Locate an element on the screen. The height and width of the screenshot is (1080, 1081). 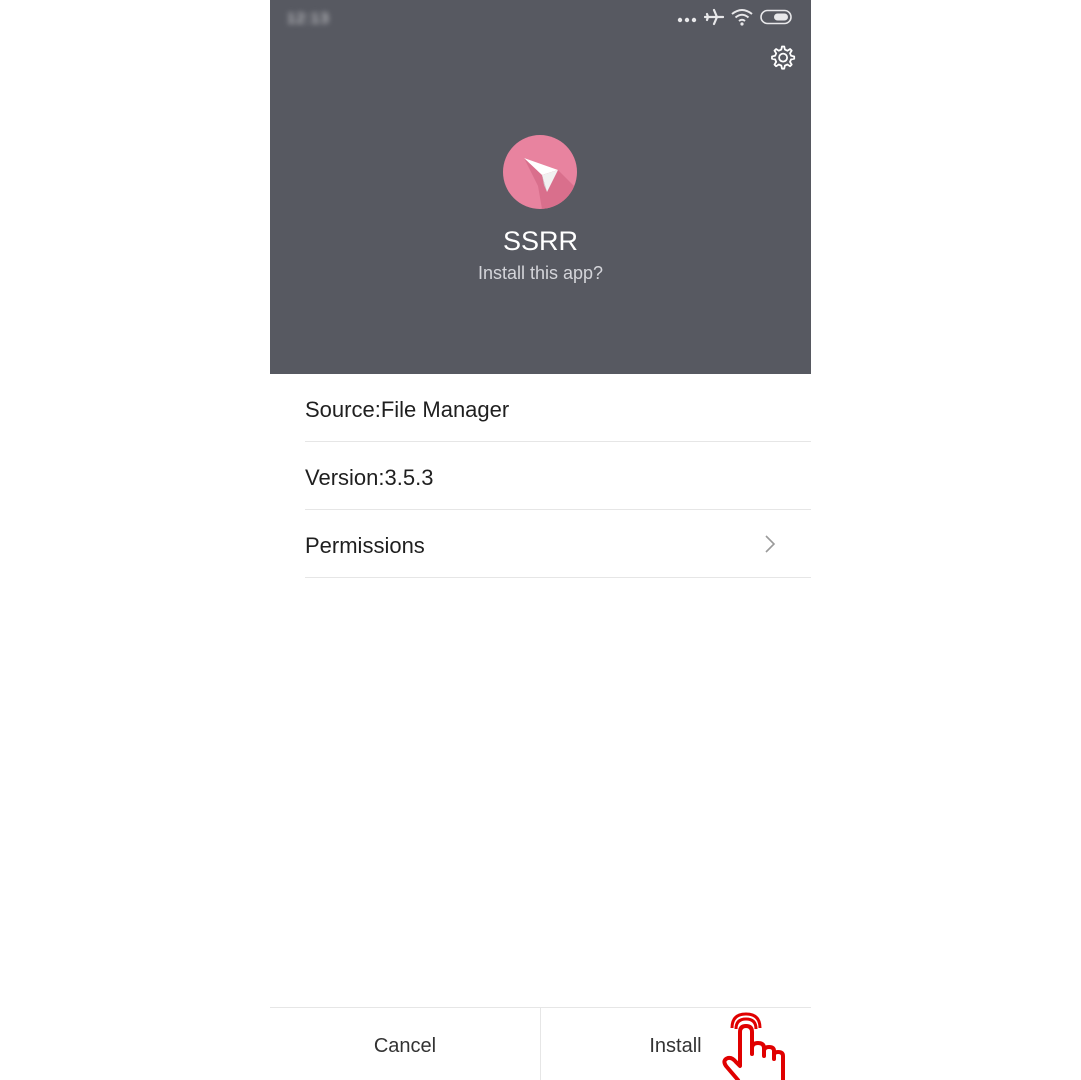
signal-dots-icon is located at coordinates (687, 19).